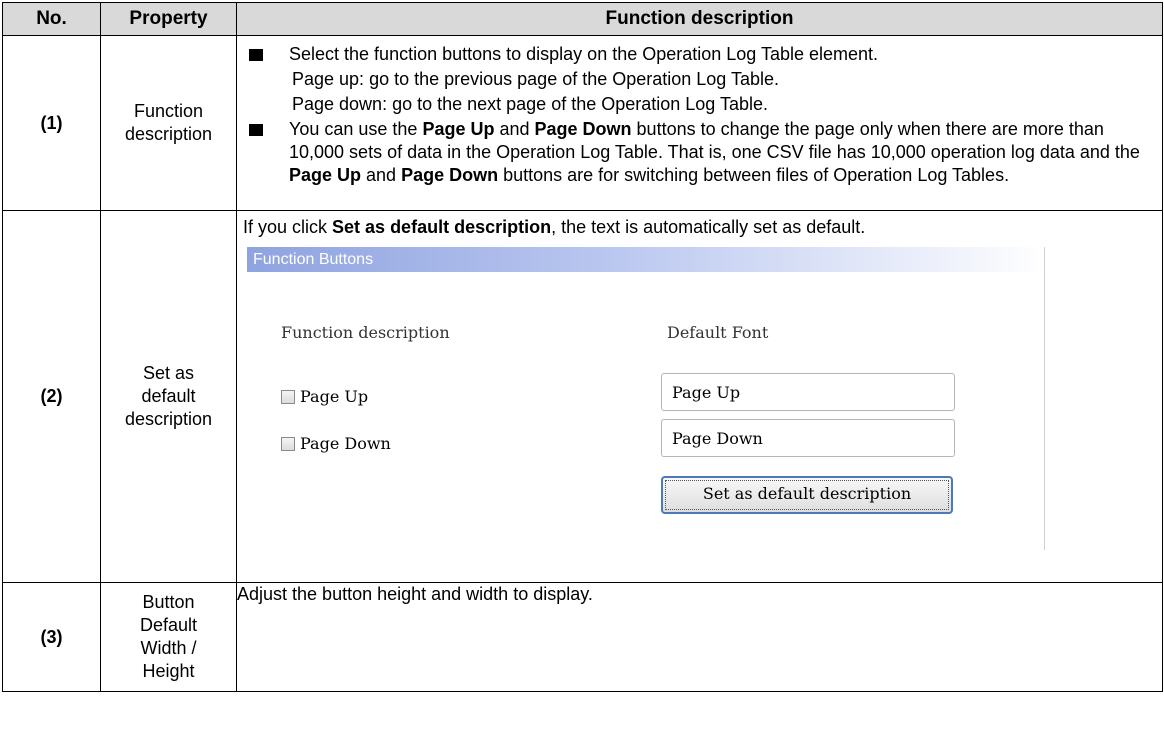 This screenshot has width=1164, height=751. Describe the element at coordinates (647, 259) in the screenshot. I see `panel-title: Function Buttons` at that location.